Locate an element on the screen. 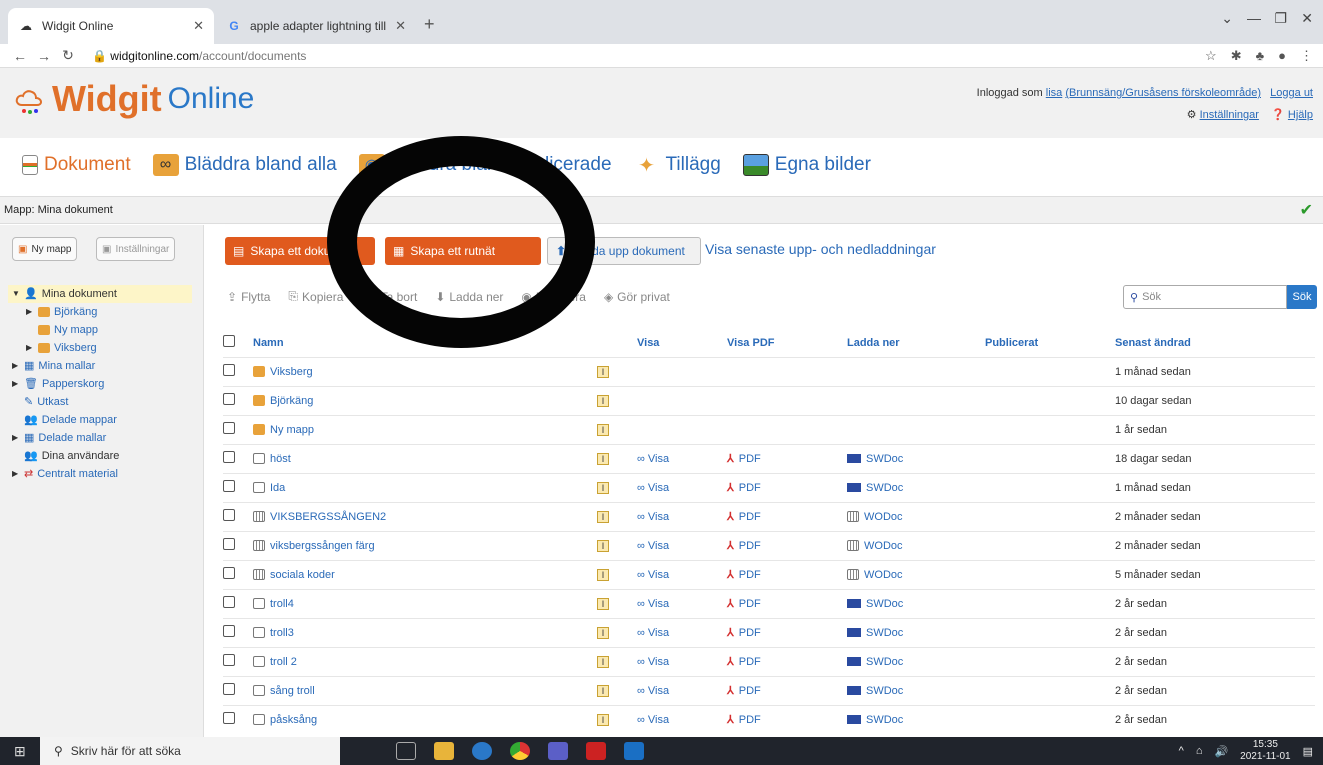 The width and height of the screenshot is (1323, 765). row-name-cell: höst is located at coordinates (425, 458).